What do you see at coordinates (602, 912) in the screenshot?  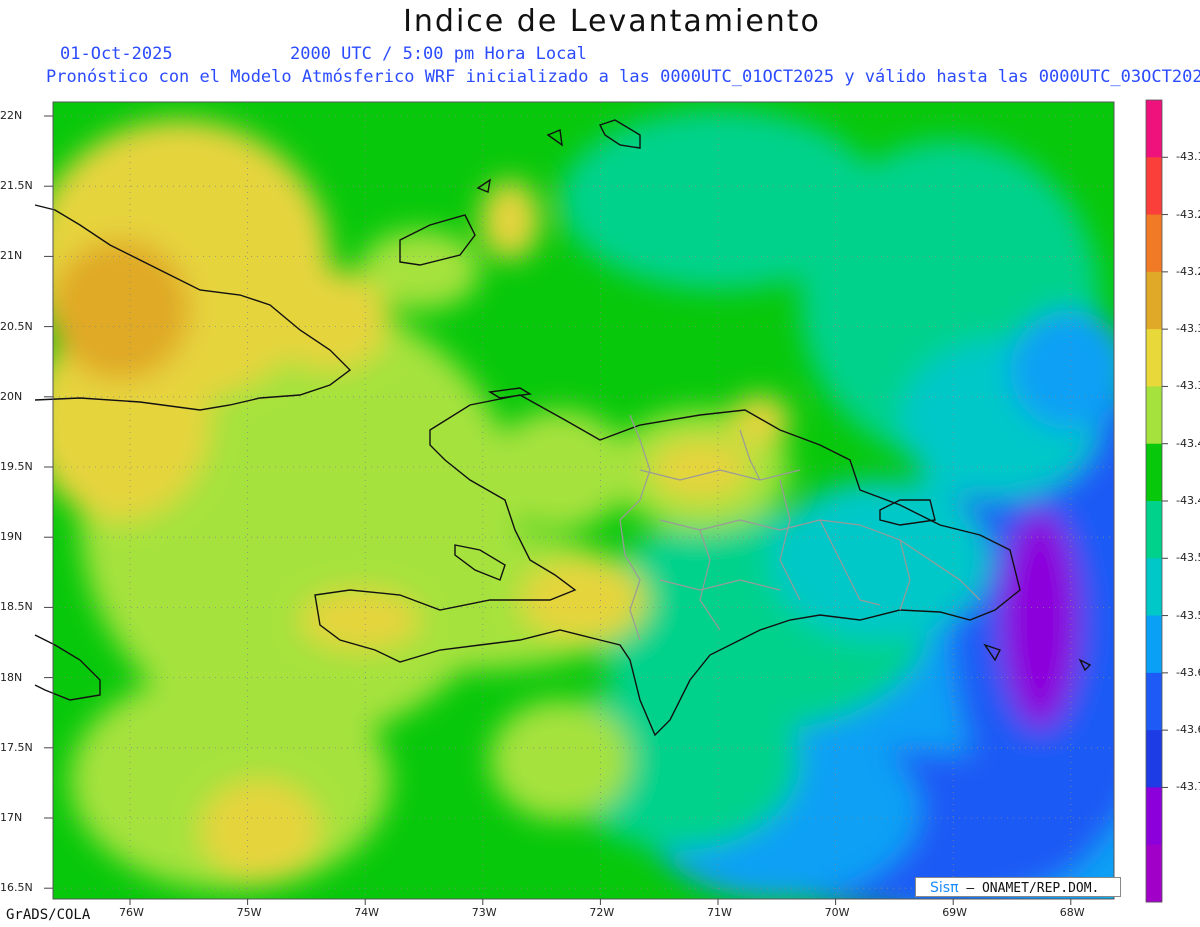 I see `lon-label: 72W` at bounding box center [602, 912].